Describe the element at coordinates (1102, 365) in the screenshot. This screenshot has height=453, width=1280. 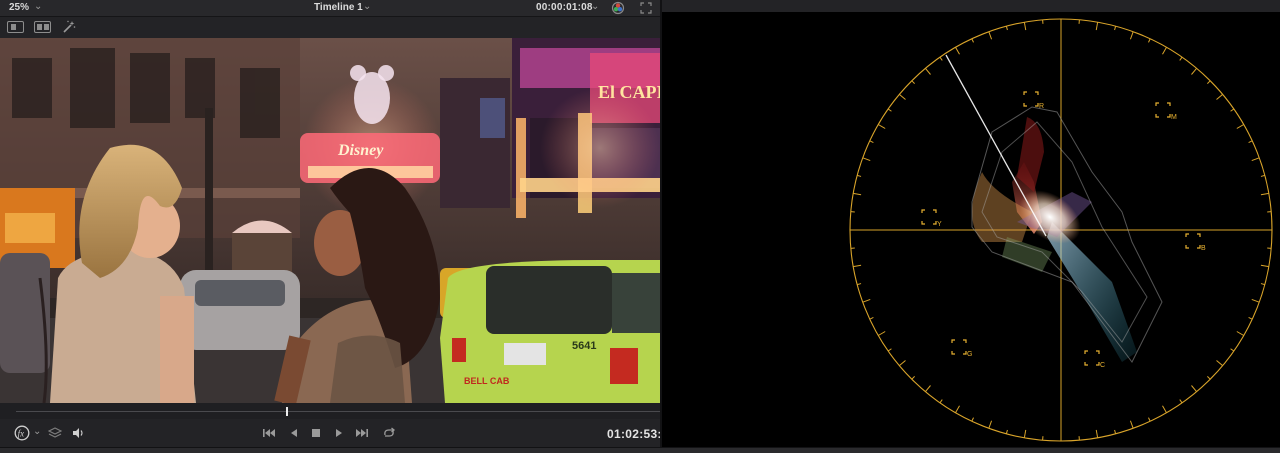
I see `target-label: C` at that location.